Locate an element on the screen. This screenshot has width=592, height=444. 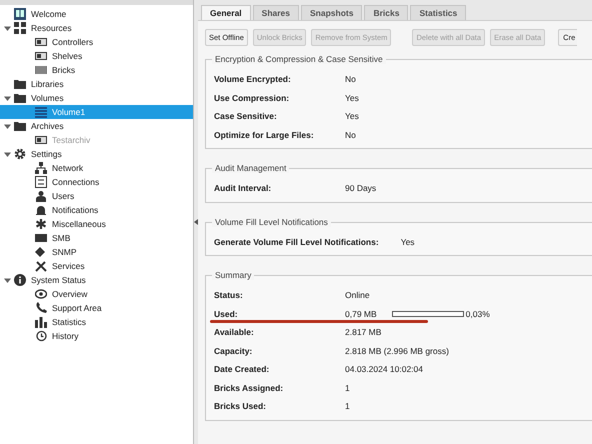
bars-icon is located at coordinates (41, 70).